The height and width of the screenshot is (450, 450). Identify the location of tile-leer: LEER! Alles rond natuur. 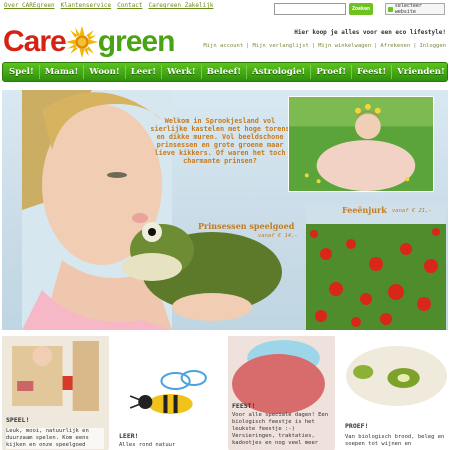
(168, 393).